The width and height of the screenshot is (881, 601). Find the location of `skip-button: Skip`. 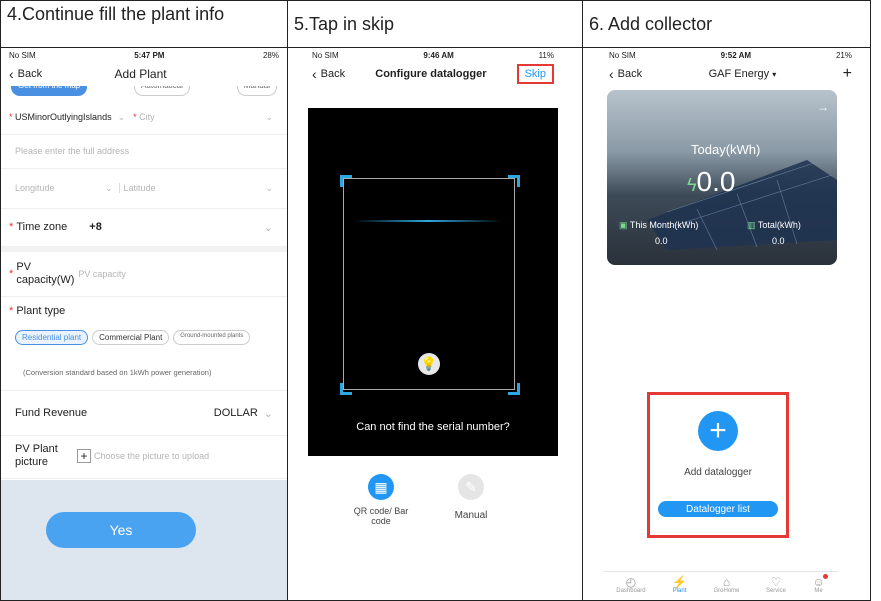

skip-button: Skip is located at coordinates (535, 74).